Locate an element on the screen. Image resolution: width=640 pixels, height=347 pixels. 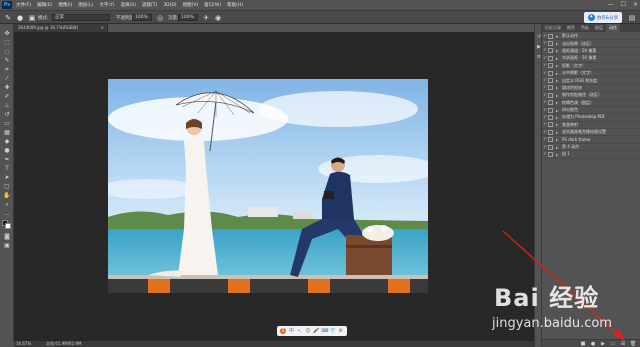
skin-icon: 👕 is located at coordinates (333, 331).